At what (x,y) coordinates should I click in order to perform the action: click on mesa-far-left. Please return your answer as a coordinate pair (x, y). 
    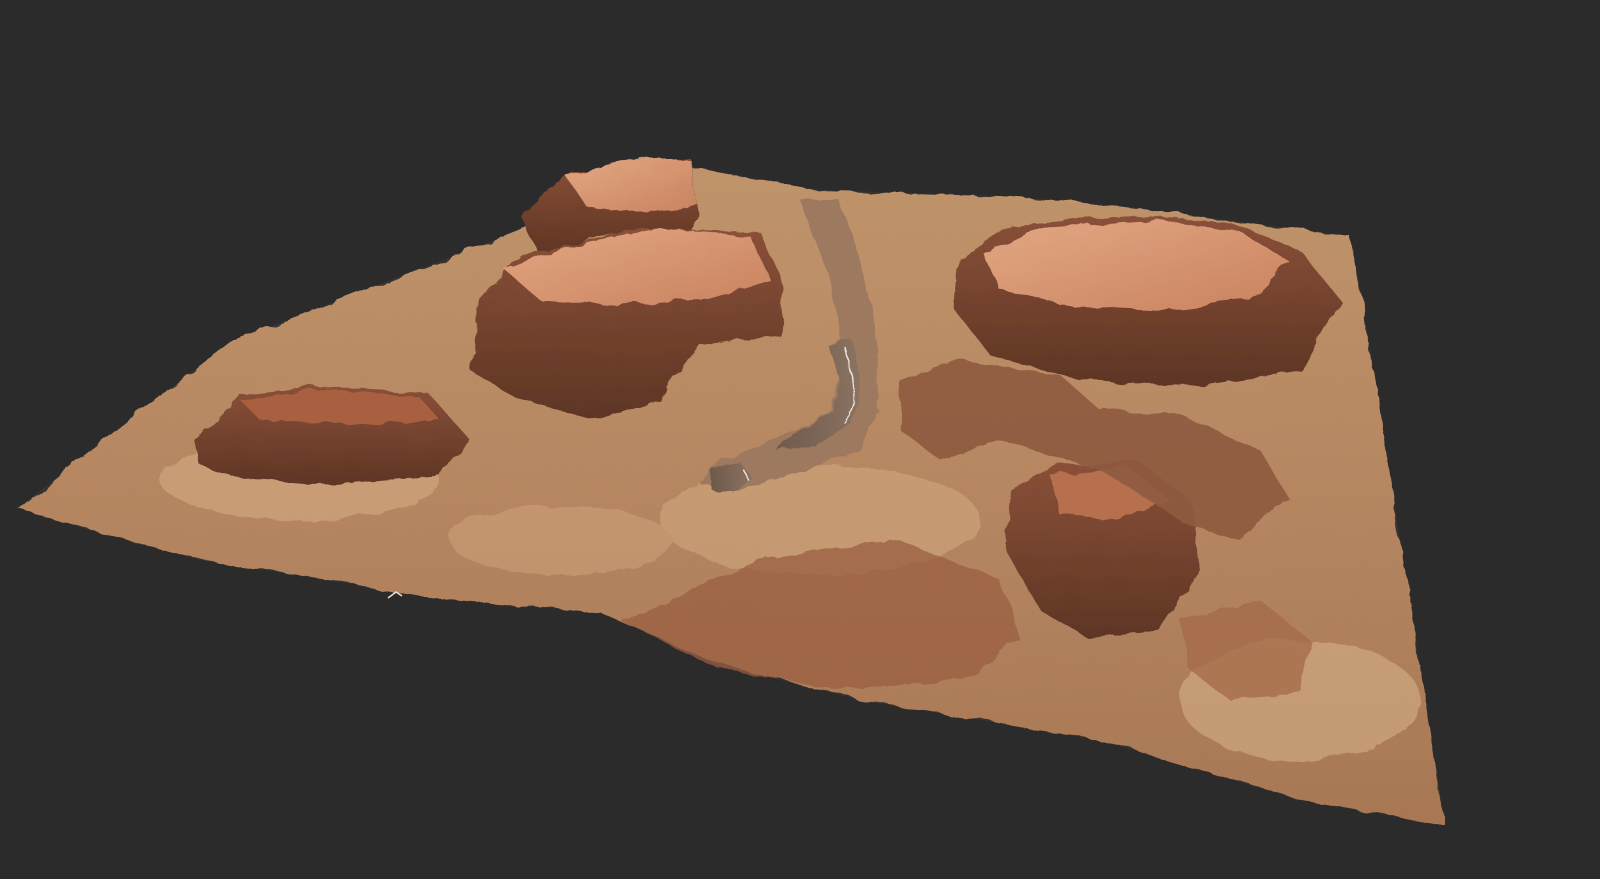
    Looking at the image, I should click on (332, 435).